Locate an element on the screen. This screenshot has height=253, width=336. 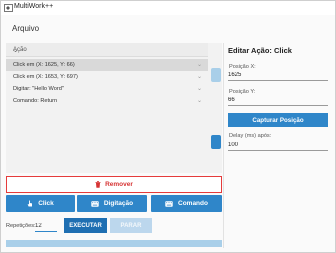
list-item-label: Click em (X: 1625, Y: 66) is located at coordinates (44, 65).